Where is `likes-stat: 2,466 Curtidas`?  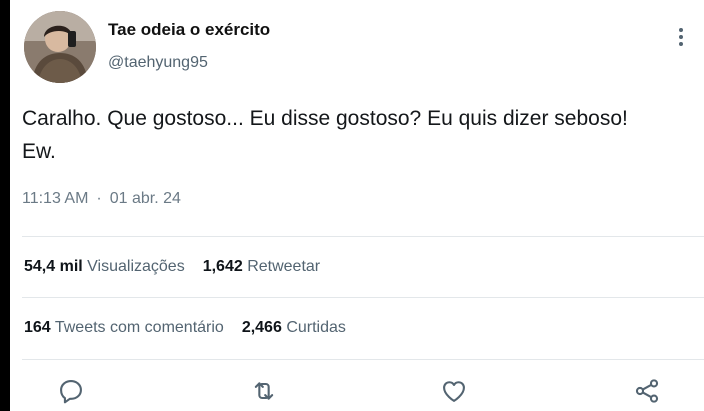
likes-stat: 2,466 Curtidas is located at coordinates (294, 327).